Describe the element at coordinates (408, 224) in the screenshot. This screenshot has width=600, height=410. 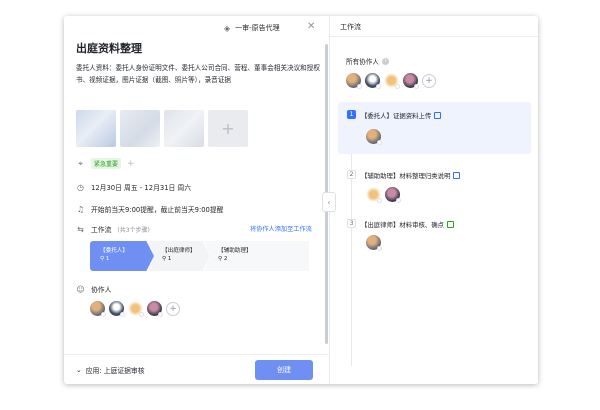
I see `step-title: 【出庭律师】材料审核、确点` at that location.